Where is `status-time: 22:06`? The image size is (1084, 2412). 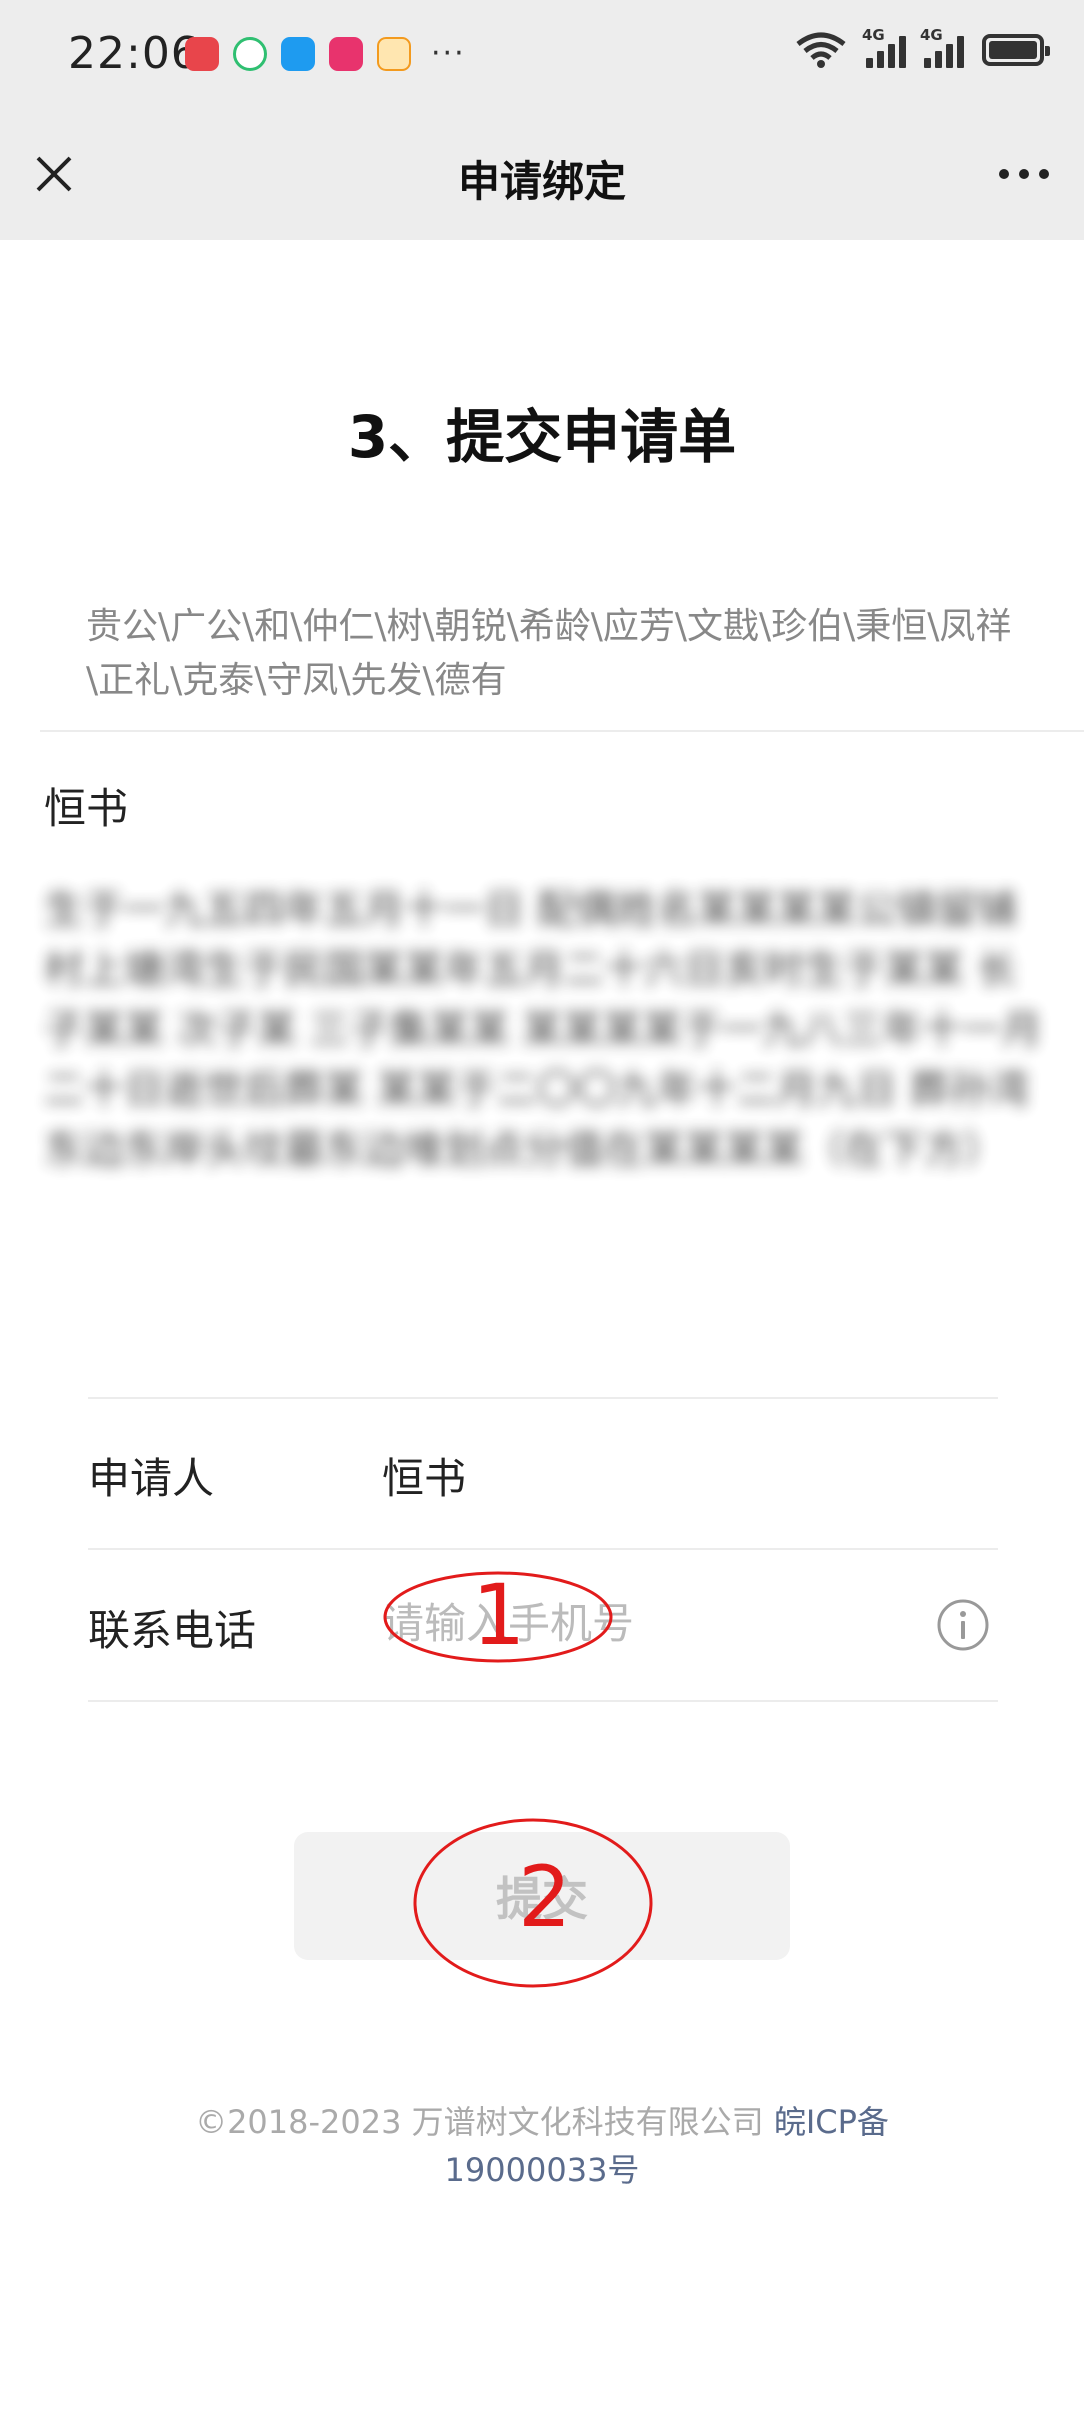
status-time: 22:06 is located at coordinates (134, 53).